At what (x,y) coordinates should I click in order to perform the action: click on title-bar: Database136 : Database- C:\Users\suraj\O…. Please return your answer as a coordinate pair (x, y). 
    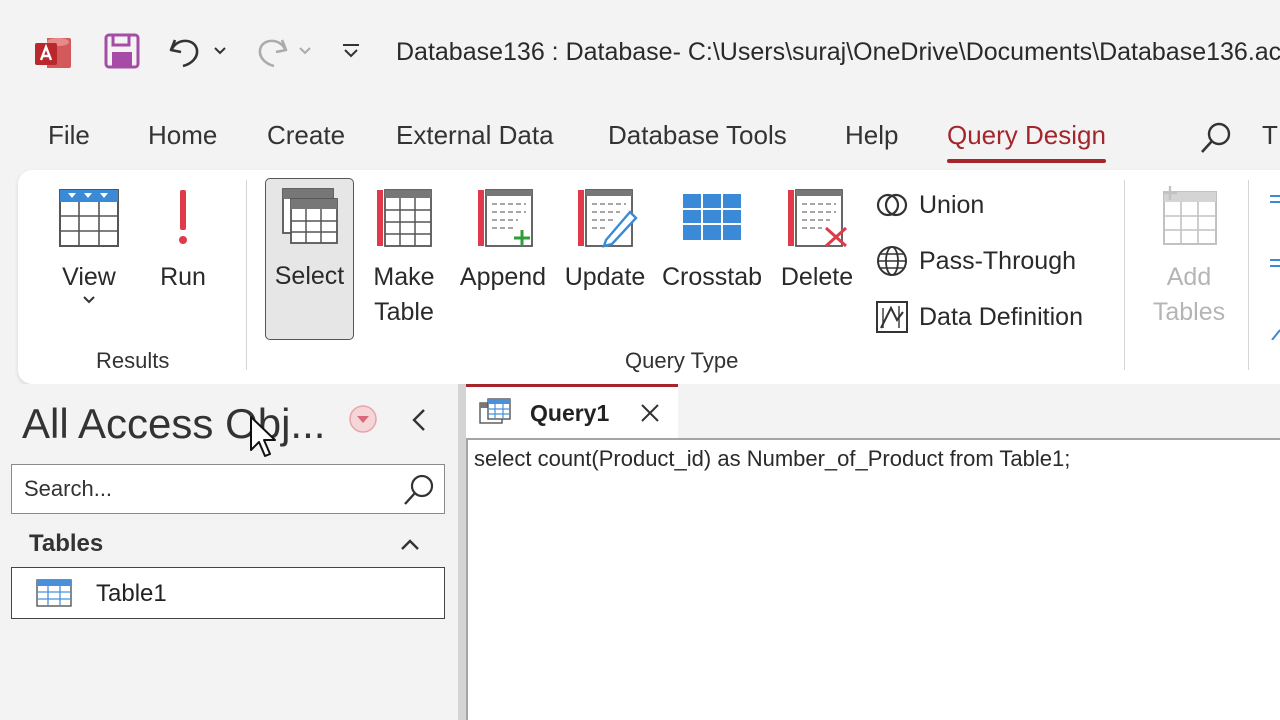
    Looking at the image, I should click on (640, 53).